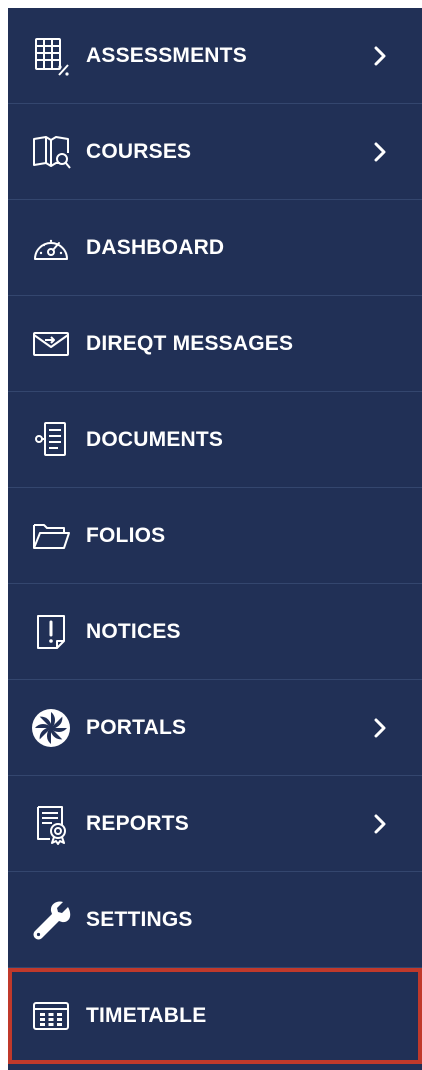 This screenshot has width=422, height=1070. Describe the element at coordinates (51, 536) in the screenshot. I see `folder-icon` at that location.